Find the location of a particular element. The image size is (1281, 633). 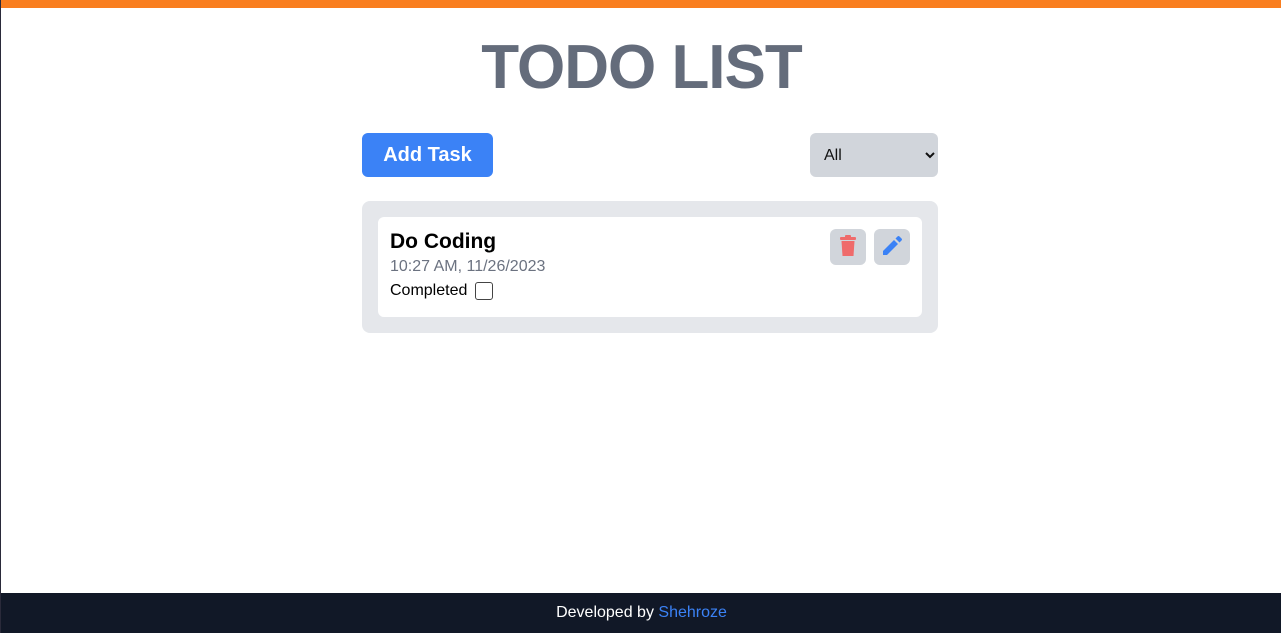

top-accent-bar is located at coordinates (641, 4).